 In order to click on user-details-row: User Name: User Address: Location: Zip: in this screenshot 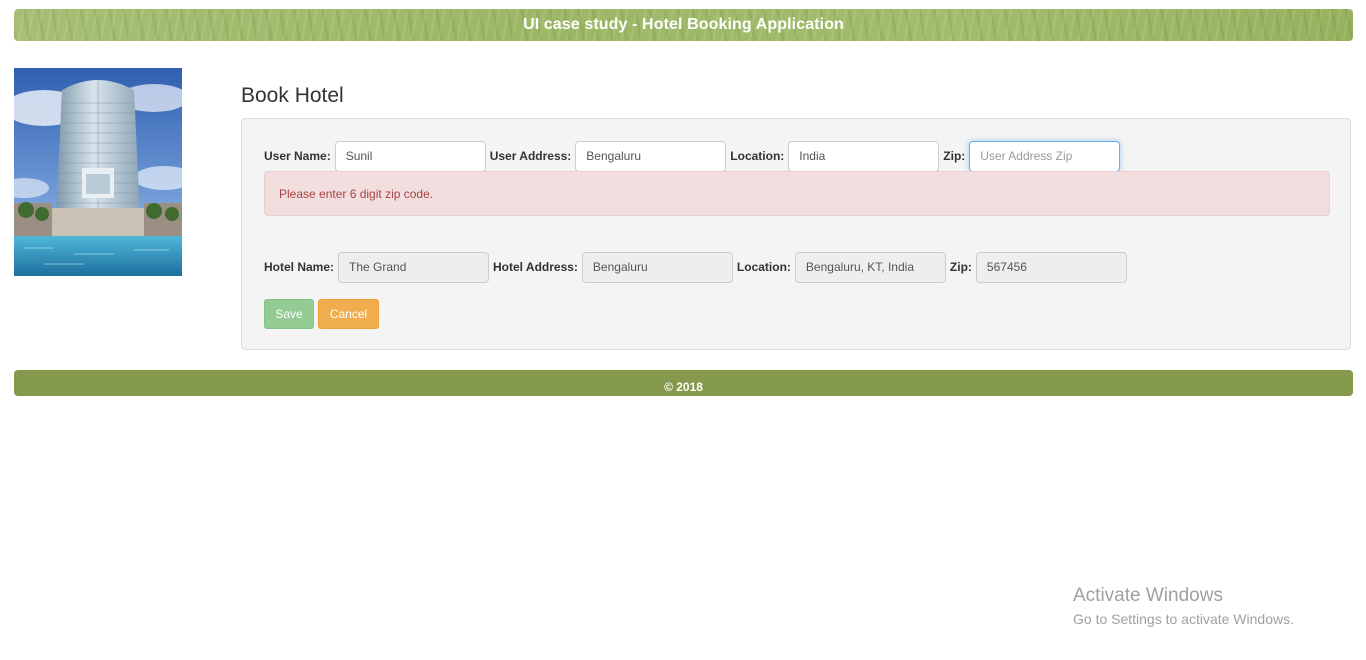, I will do `click(694, 156)`.